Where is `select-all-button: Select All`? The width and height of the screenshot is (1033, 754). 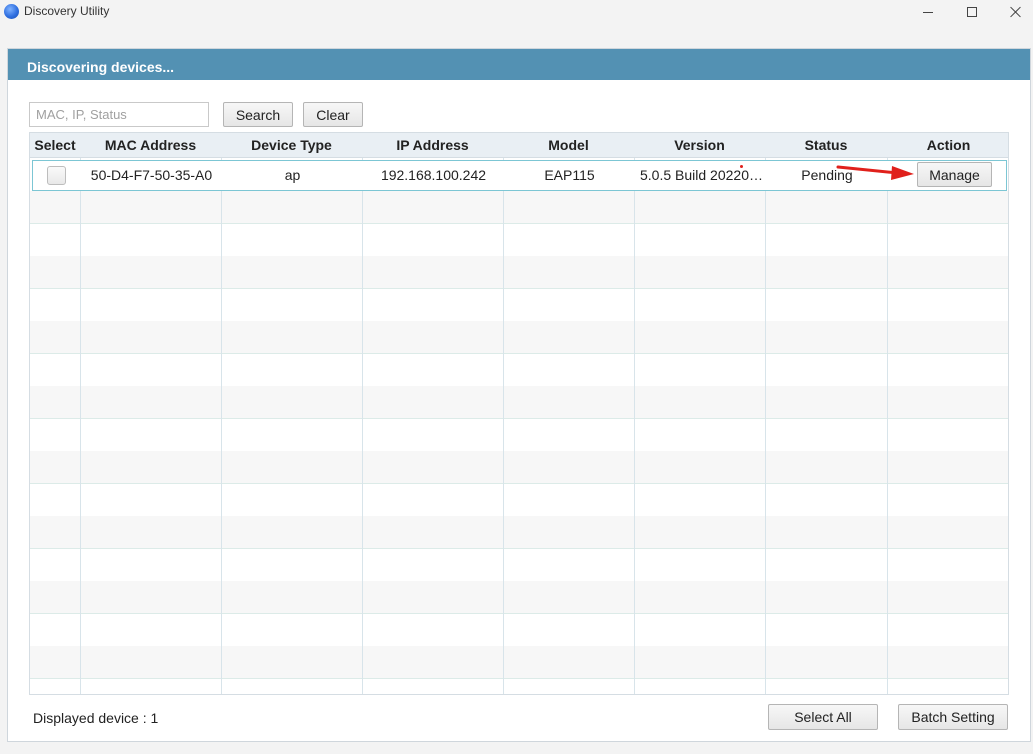
select-all-button: Select All is located at coordinates (823, 717).